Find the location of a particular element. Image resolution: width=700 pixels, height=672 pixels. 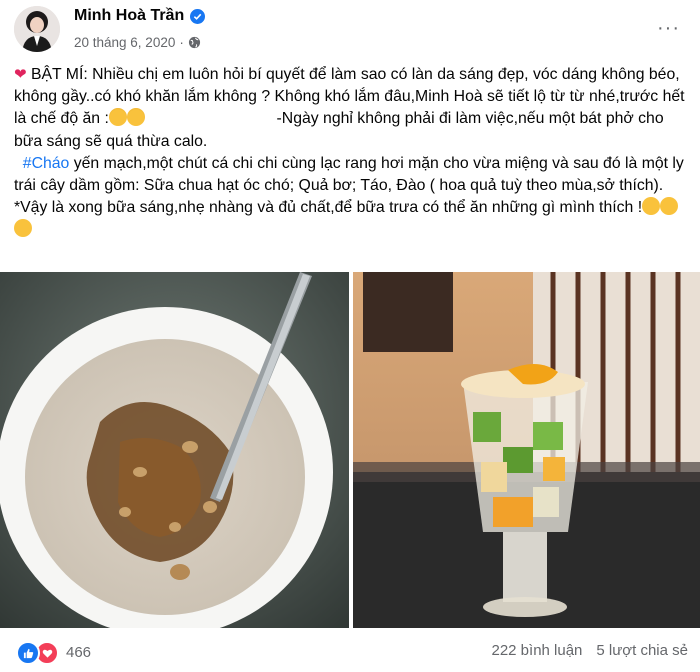

like-reaction-icon is located at coordinates (28, 653).